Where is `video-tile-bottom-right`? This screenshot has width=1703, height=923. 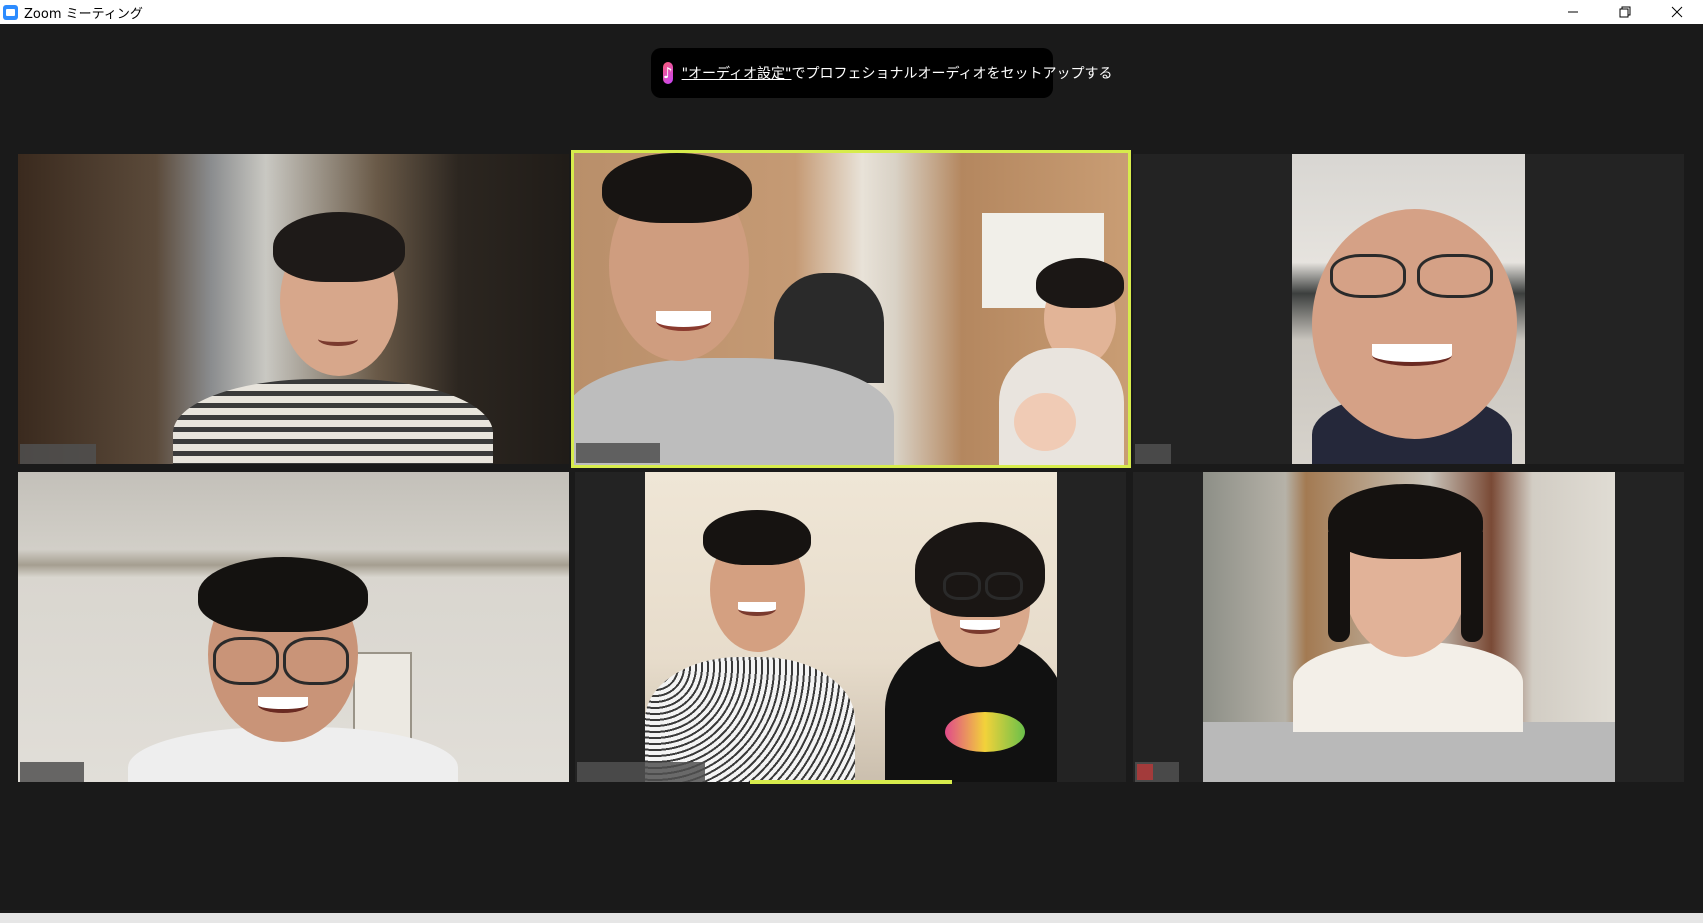 video-tile-bottom-right is located at coordinates (1408, 627).